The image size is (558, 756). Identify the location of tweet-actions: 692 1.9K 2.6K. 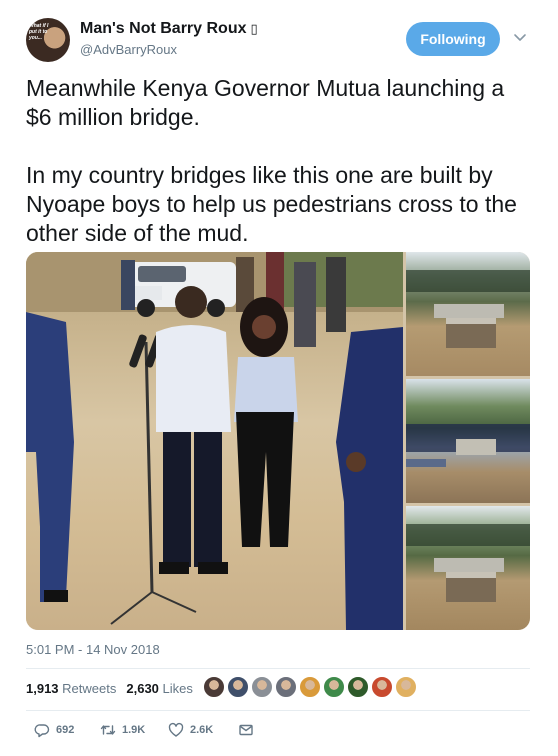
(144, 730).